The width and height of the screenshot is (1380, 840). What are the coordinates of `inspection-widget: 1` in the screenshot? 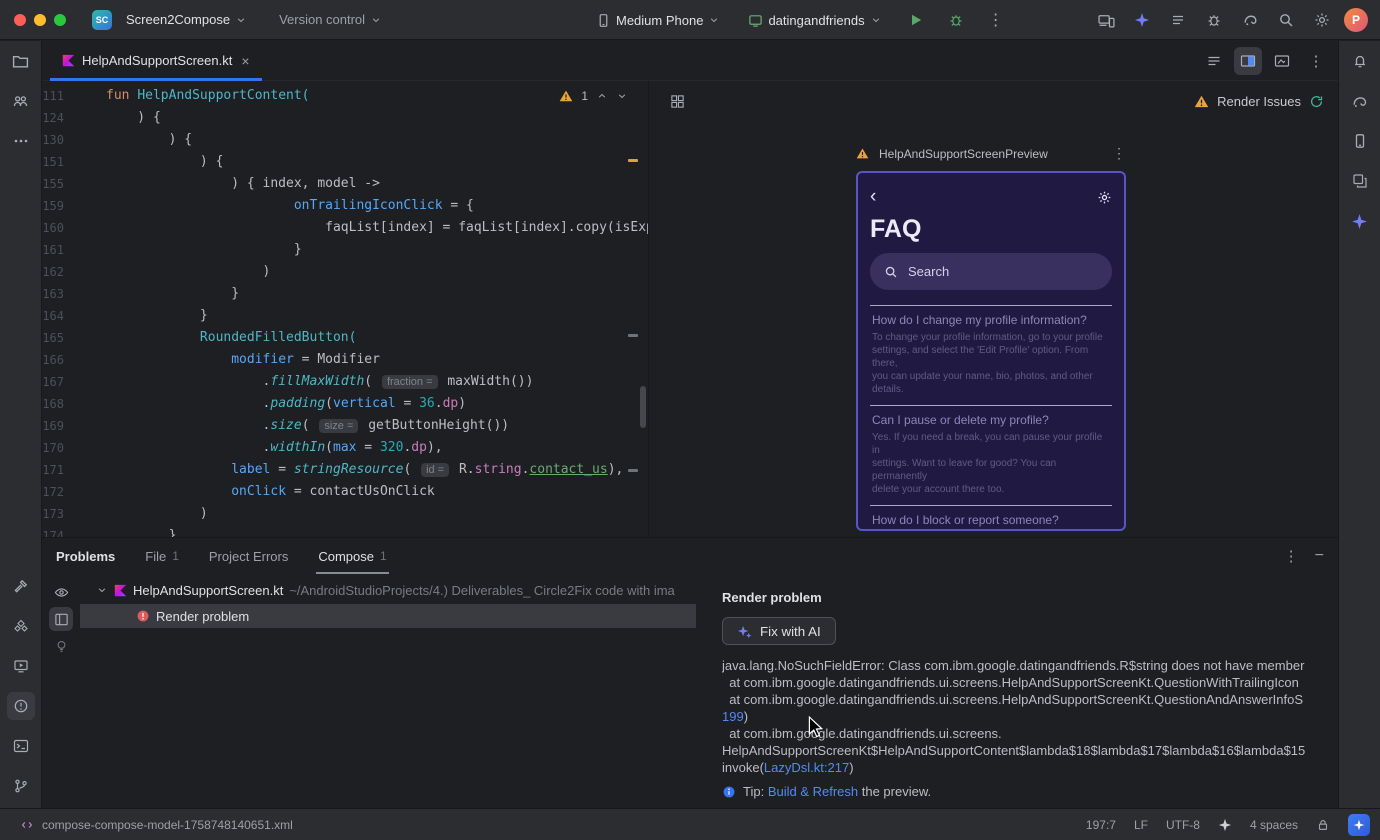 It's located at (593, 96).